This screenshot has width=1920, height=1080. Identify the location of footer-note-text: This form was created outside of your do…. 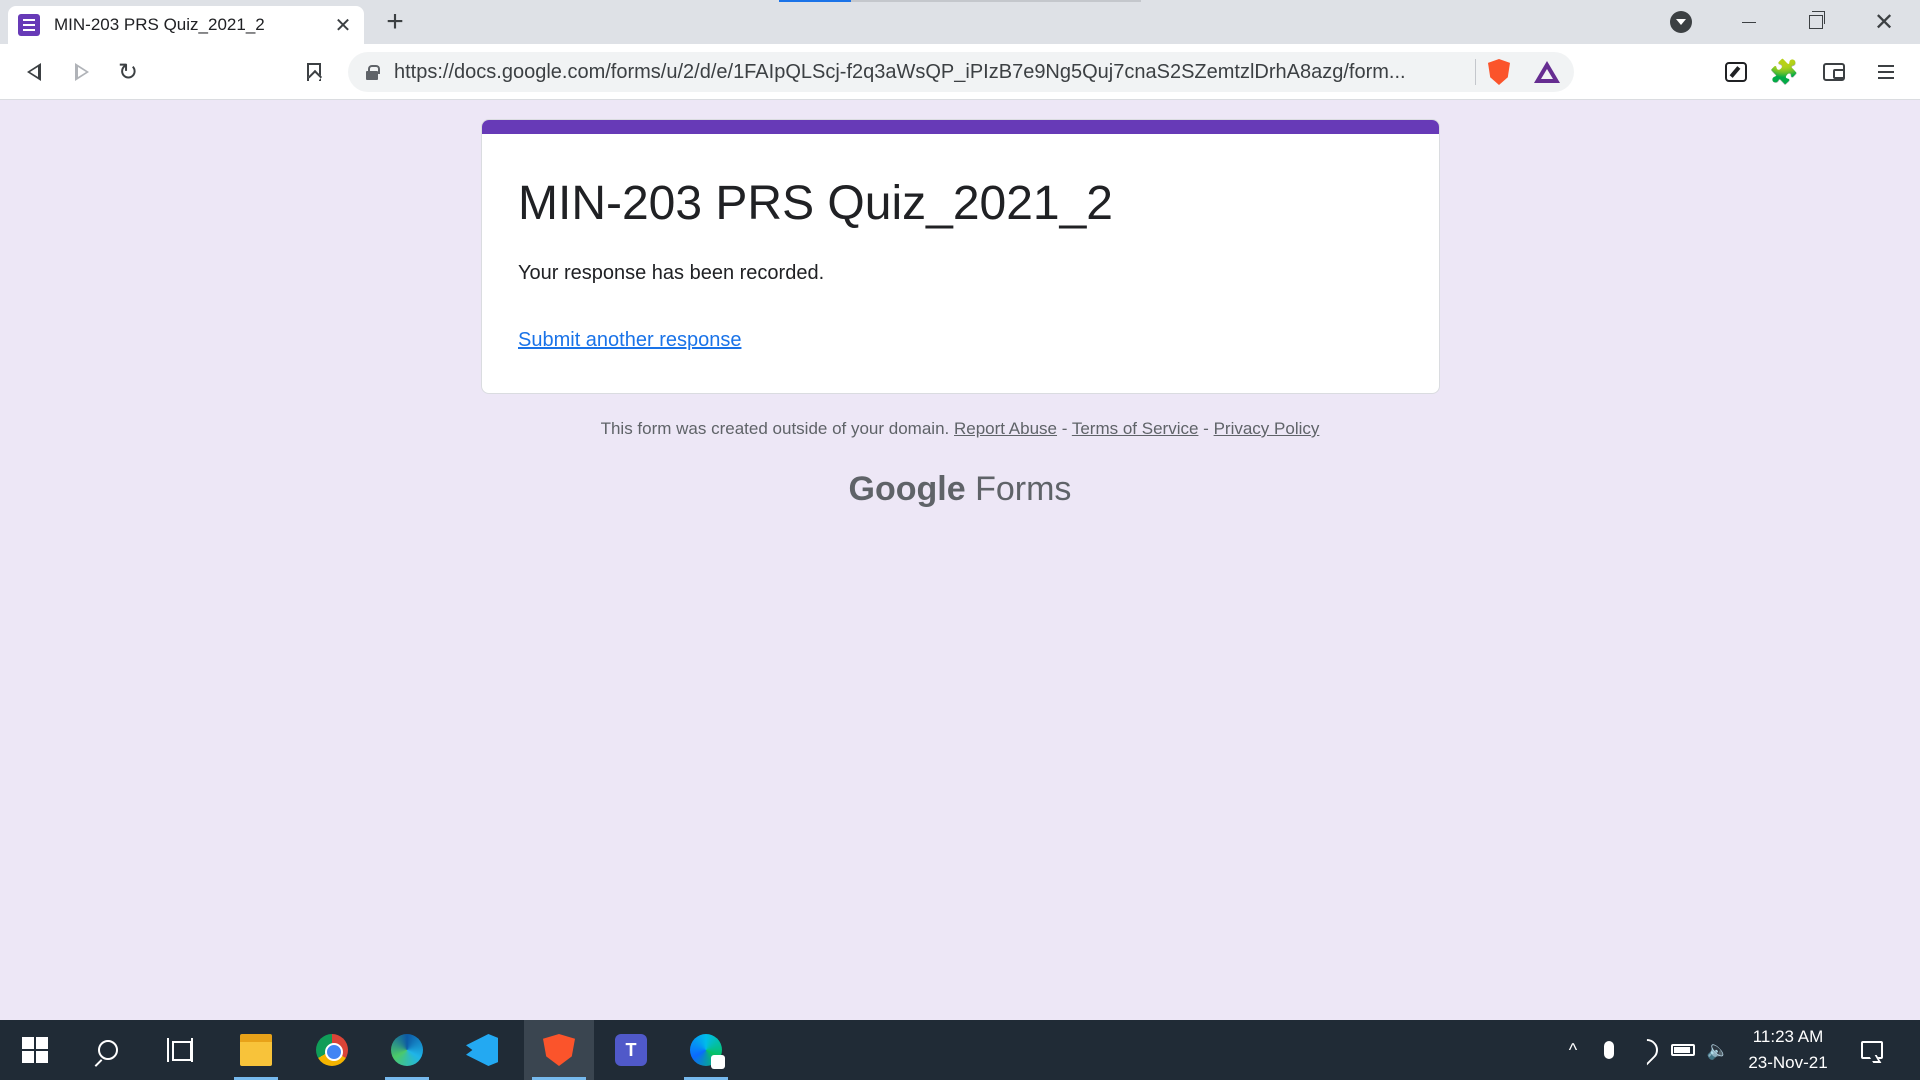
(775, 428).